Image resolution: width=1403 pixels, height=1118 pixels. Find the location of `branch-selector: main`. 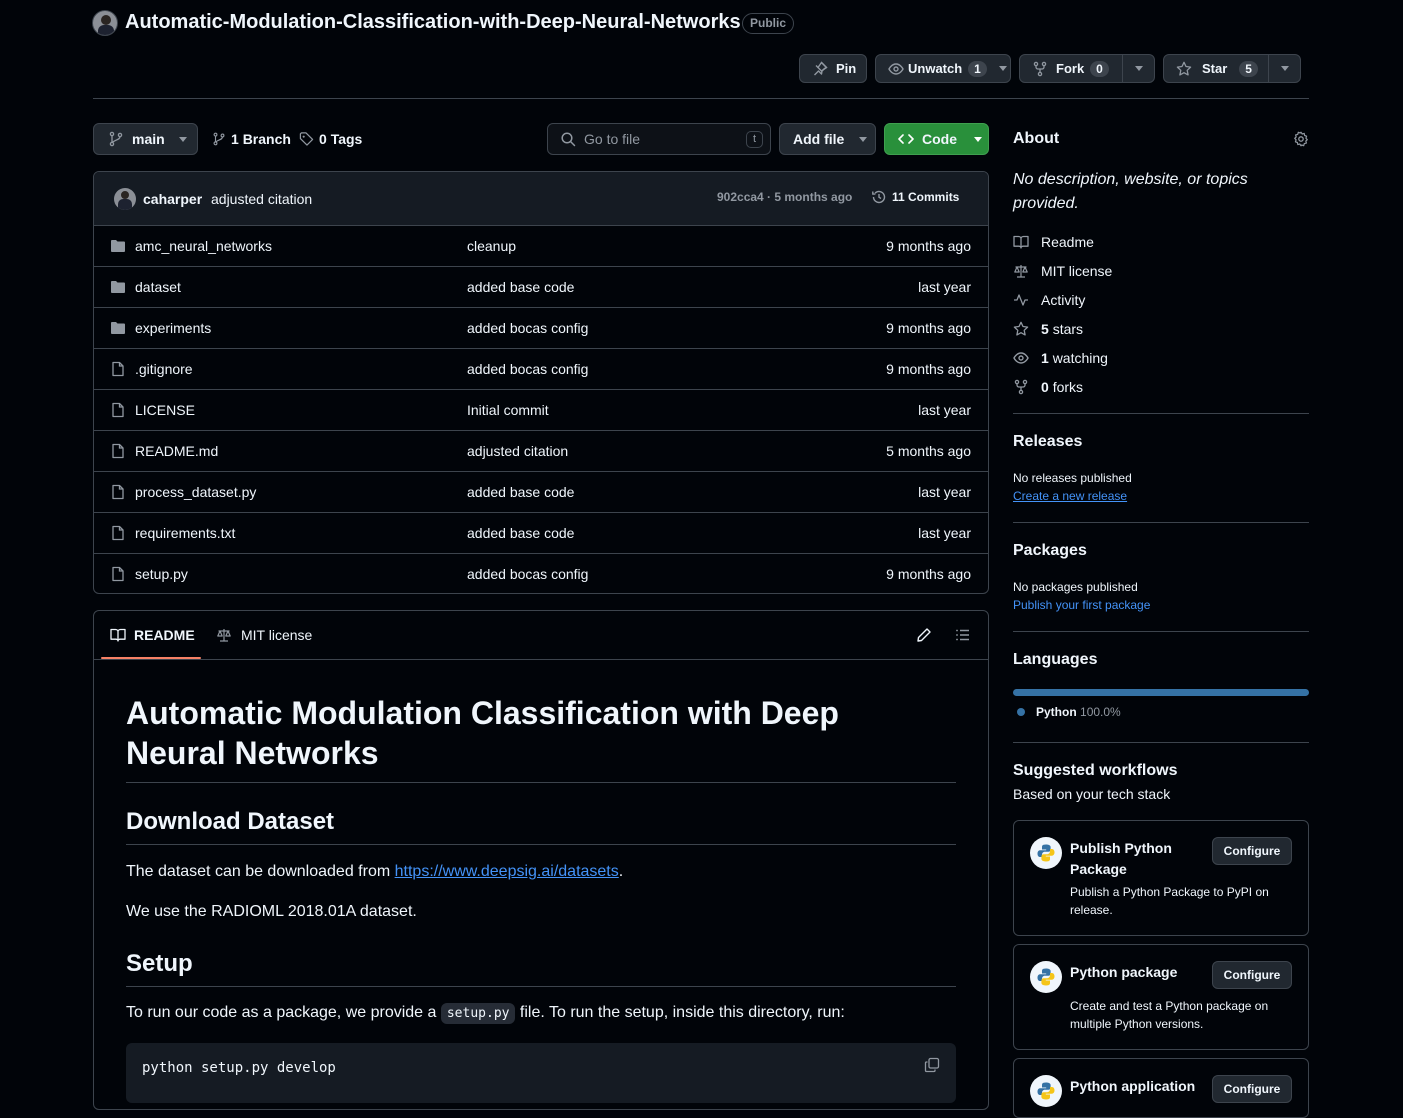

branch-selector: main is located at coordinates (145, 139).